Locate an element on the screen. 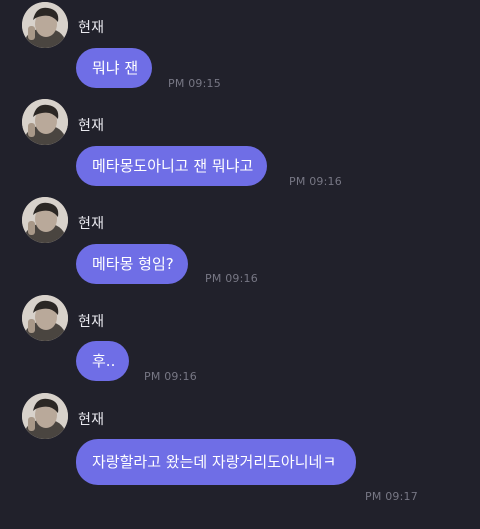  message-timestamp: PM 09:17 is located at coordinates (391, 496).